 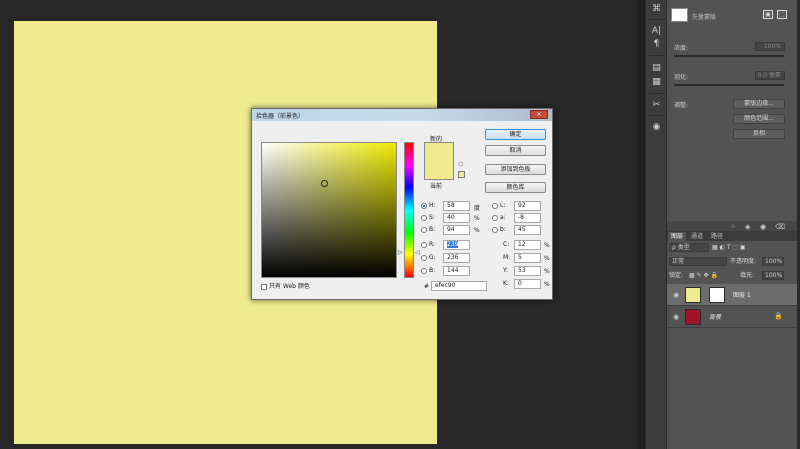 I want to click on panel-icon-strip: ⌘ A| ¶ ▤ ▦ ✂ ◉, so click(x=656, y=224).